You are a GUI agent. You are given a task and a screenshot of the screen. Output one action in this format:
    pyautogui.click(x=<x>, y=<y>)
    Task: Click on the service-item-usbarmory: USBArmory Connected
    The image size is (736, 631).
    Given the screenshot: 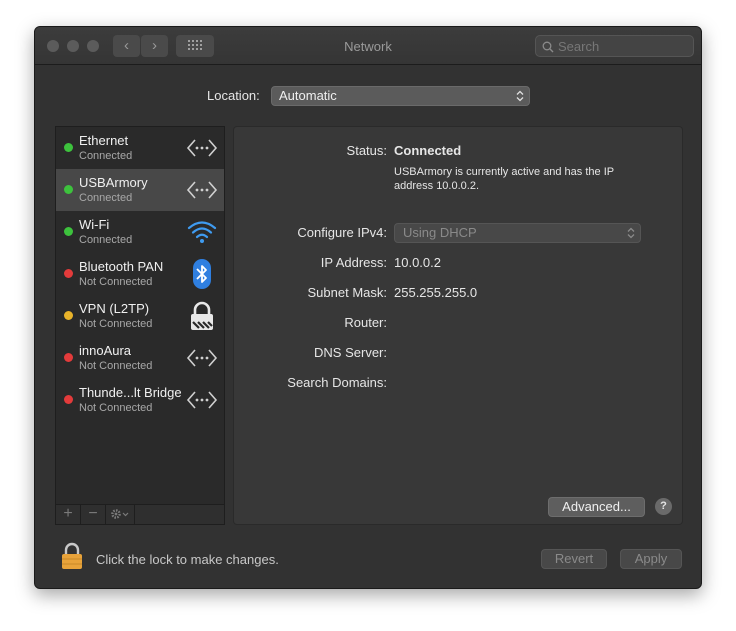 What is the action you would take?
    pyautogui.click(x=140, y=190)
    